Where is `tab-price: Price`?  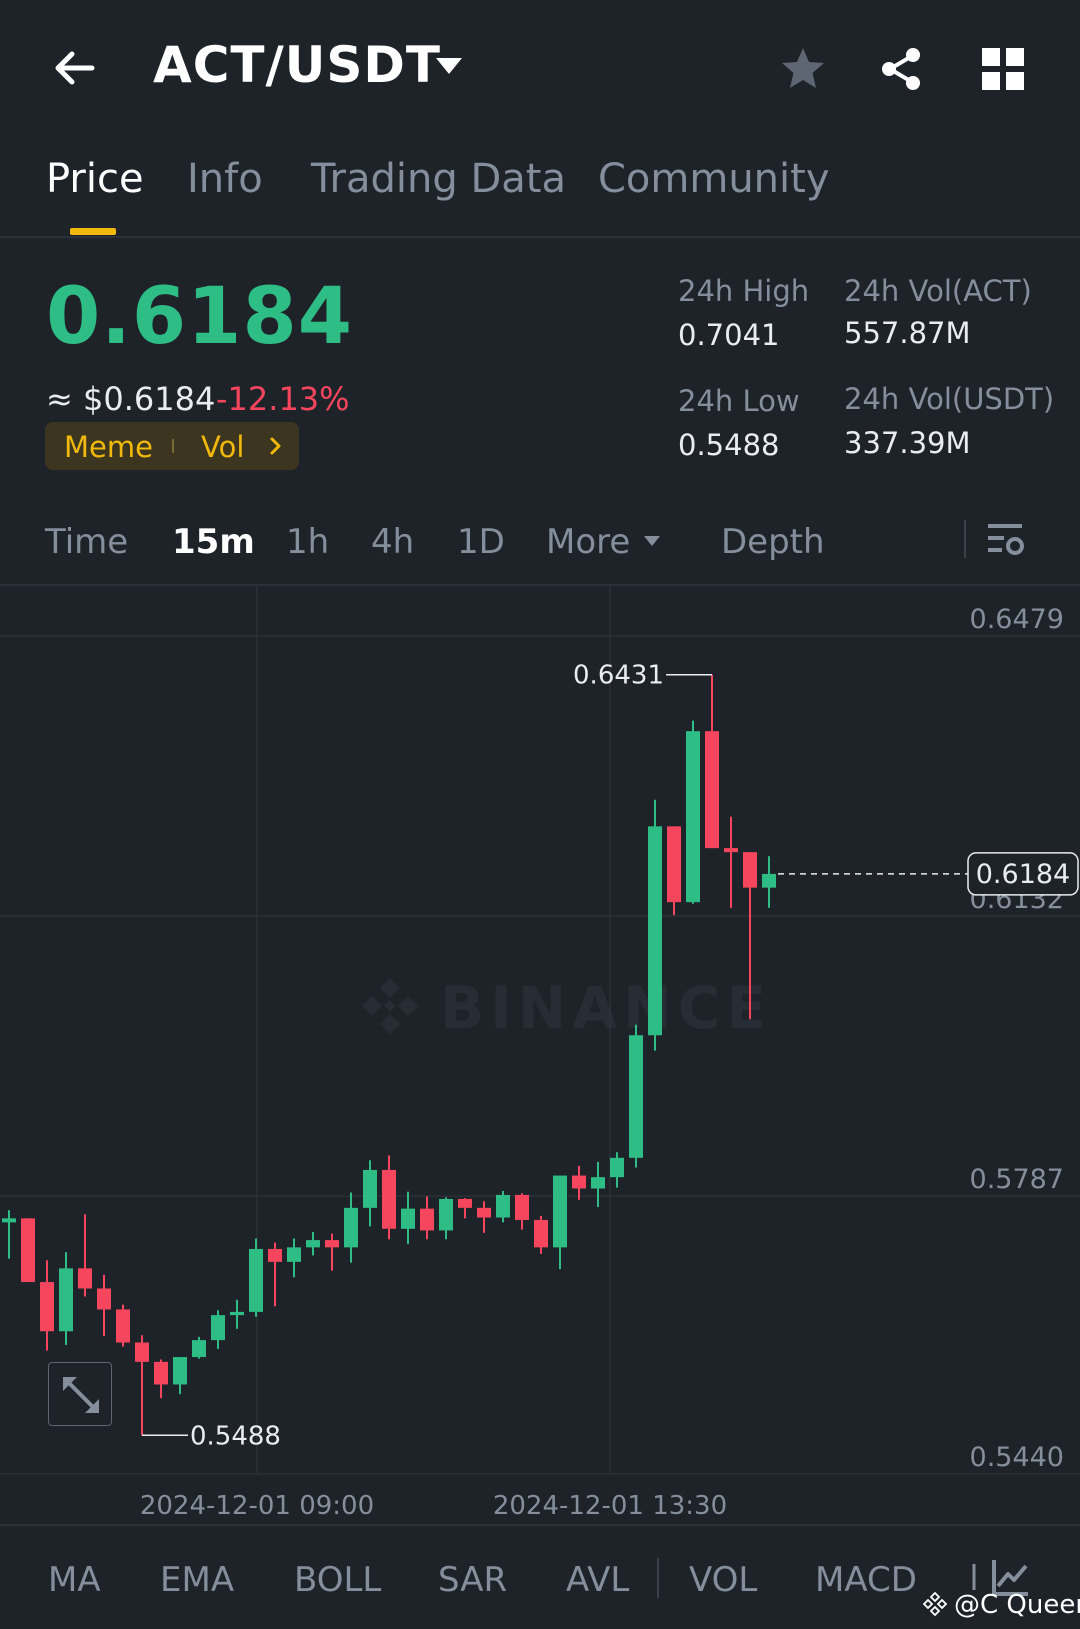
tab-price: Price is located at coordinates (95, 179).